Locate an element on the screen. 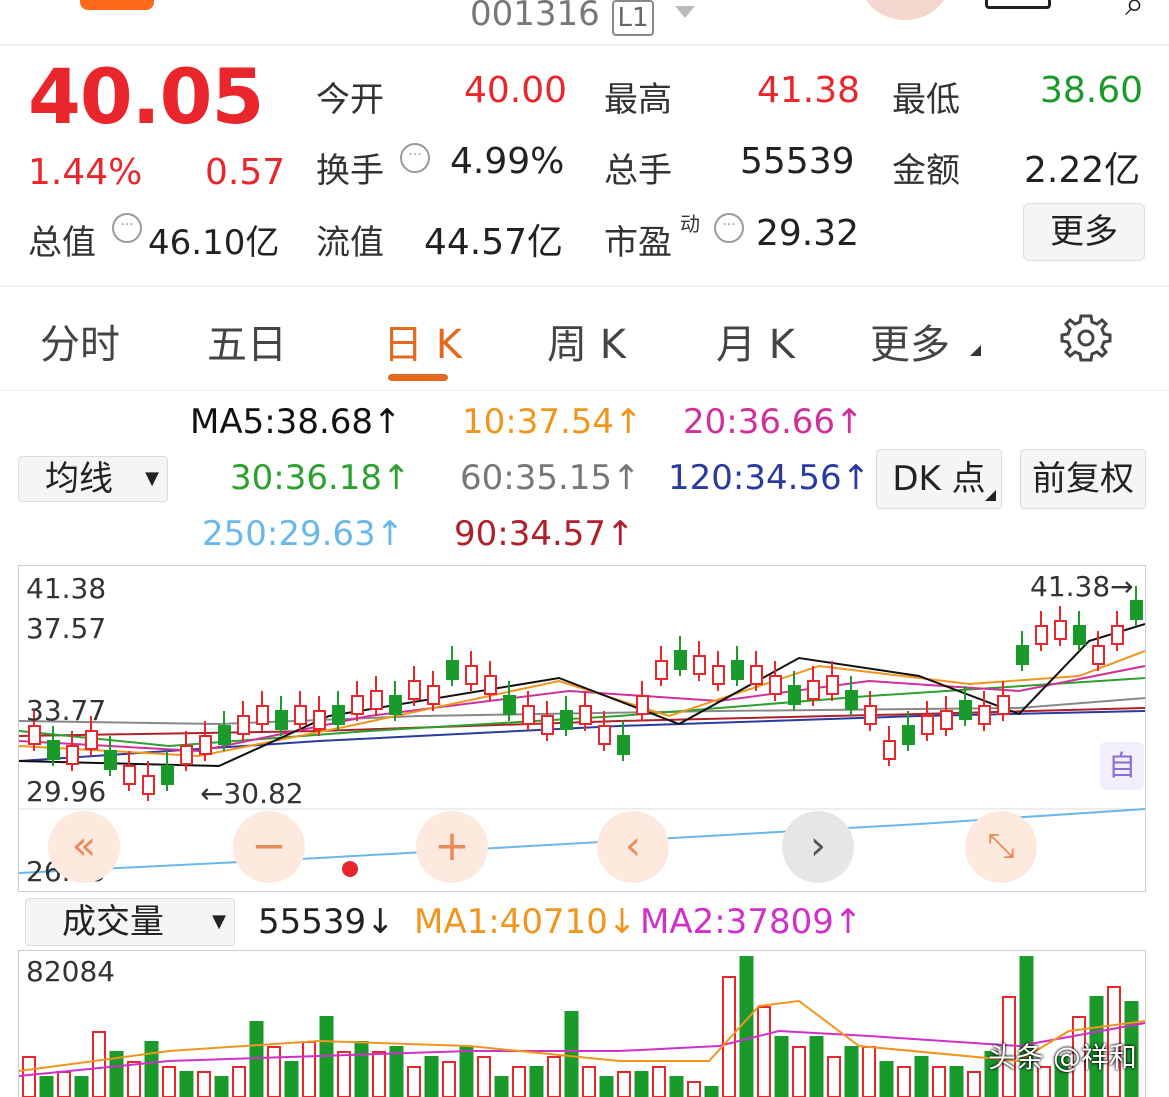 The height and width of the screenshot is (1097, 1169). y-axis-label: 41.38 is located at coordinates (66, 588).